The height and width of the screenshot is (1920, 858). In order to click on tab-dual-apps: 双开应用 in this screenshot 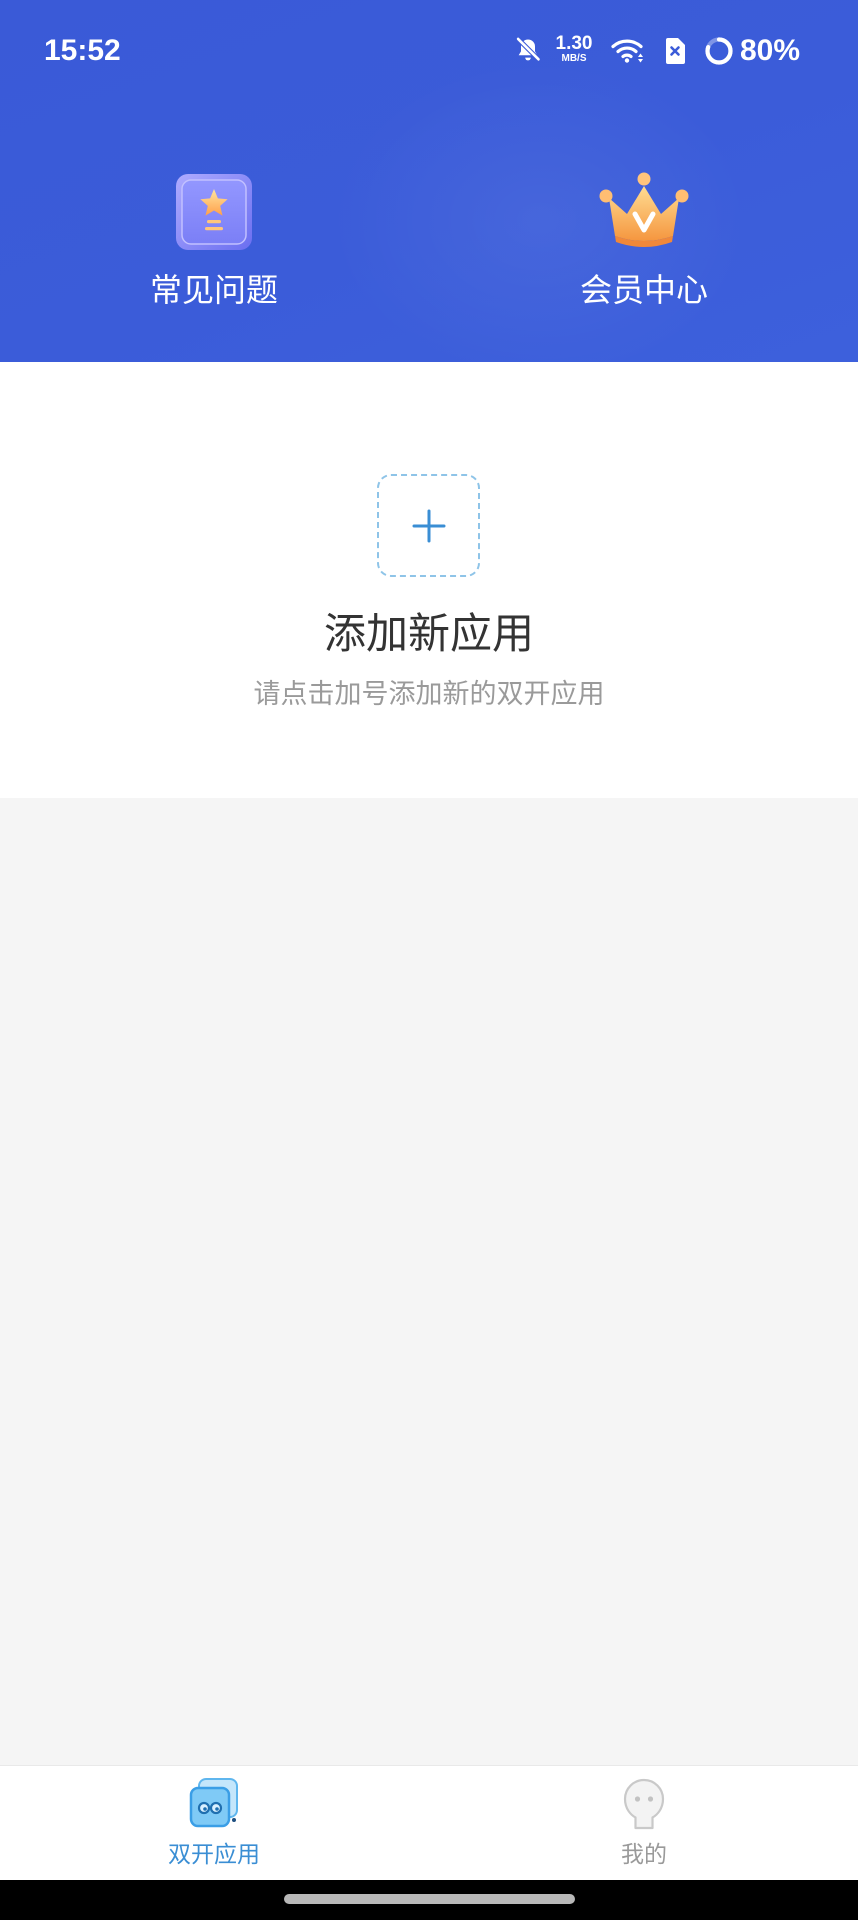, I will do `click(214, 1823)`.